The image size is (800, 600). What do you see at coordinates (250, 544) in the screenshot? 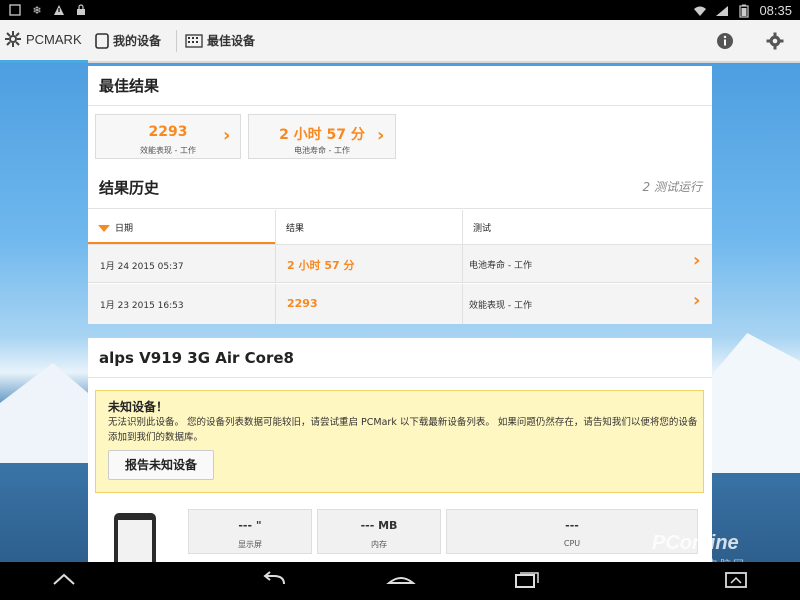
I see `spec-label: 显示屏` at bounding box center [250, 544].